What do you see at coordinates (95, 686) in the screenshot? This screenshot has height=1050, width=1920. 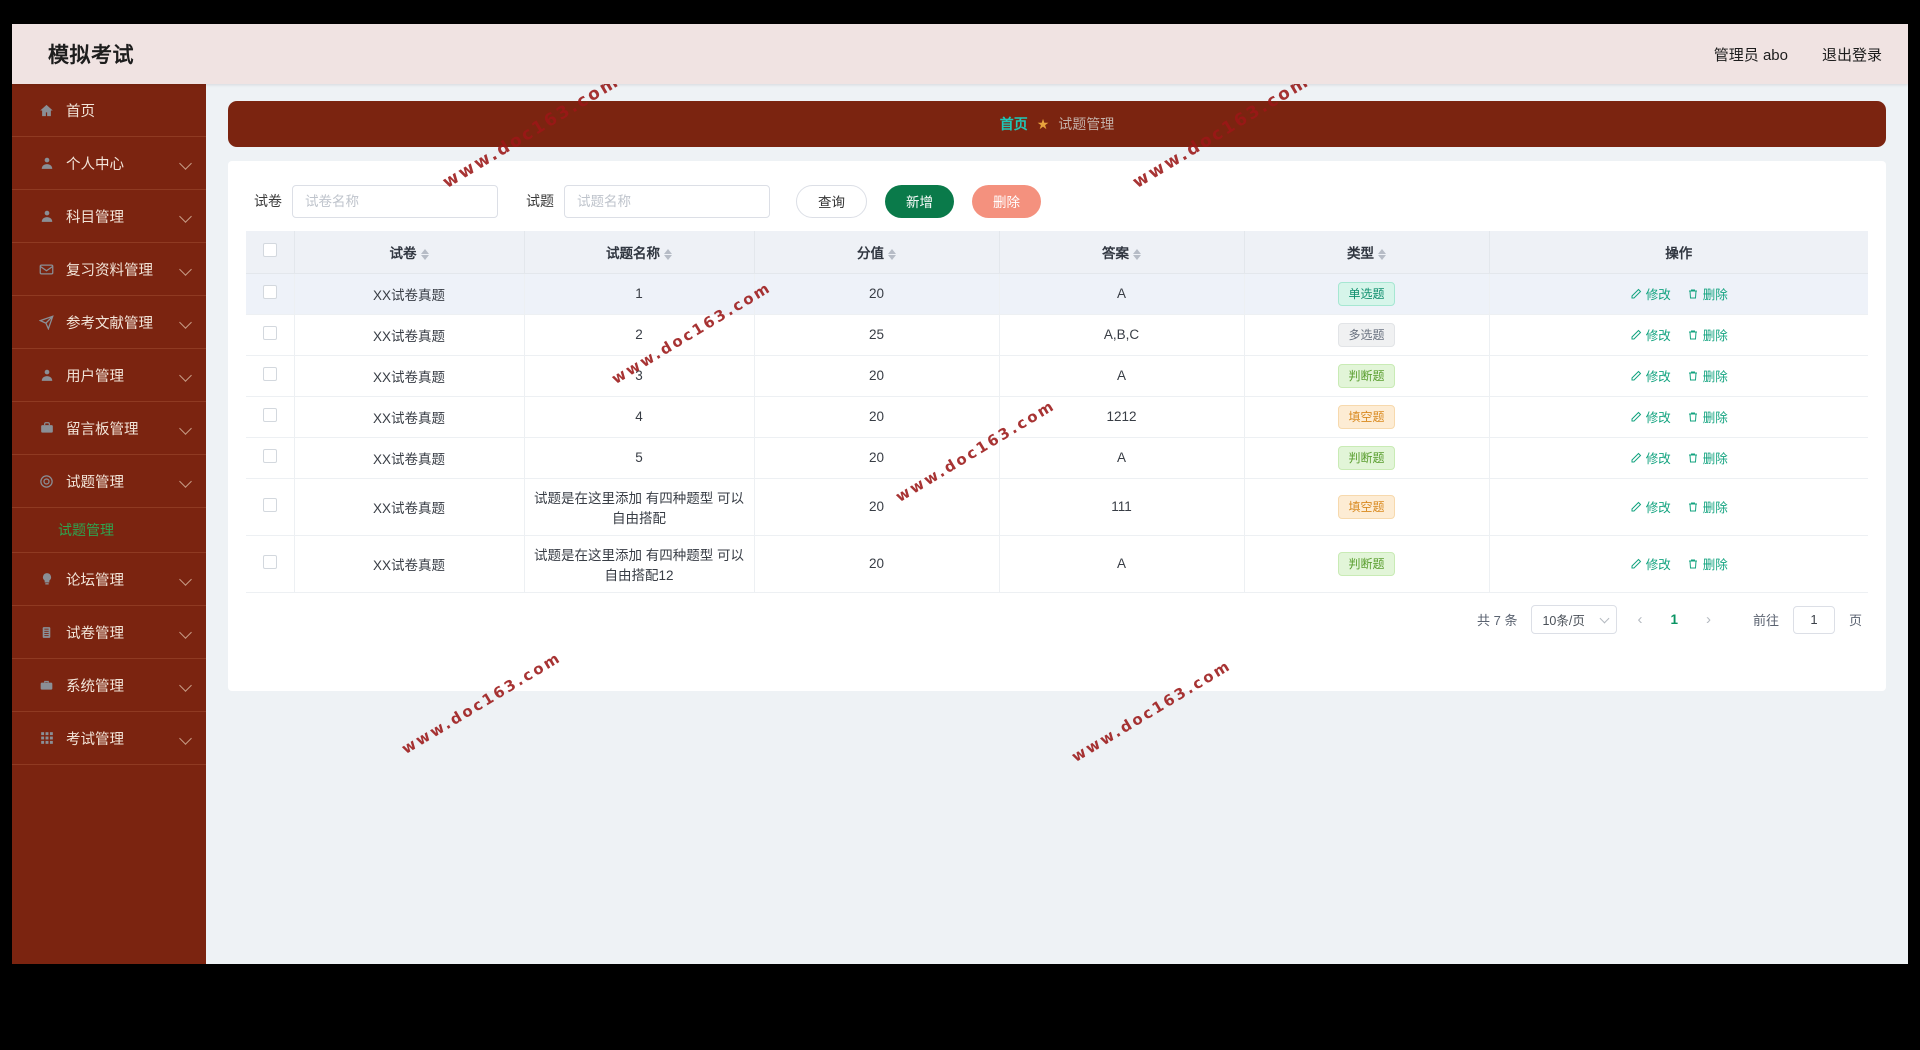 I see `sidebar-item-label: 系统管理` at bounding box center [95, 686].